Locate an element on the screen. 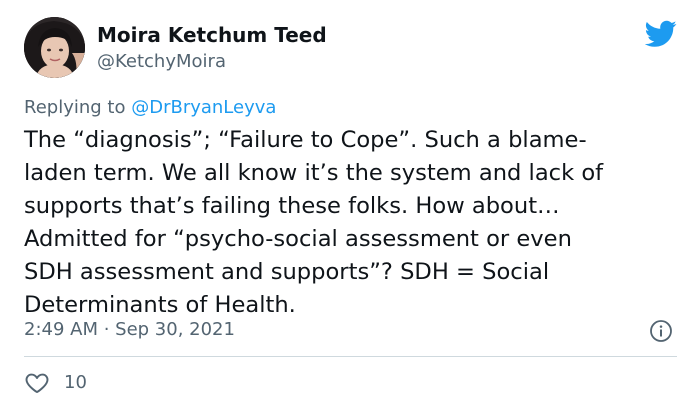 This screenshot has height=410, width=700. reply-mention-link: @DrBryanLeyva is located at coordinates (203, 107).